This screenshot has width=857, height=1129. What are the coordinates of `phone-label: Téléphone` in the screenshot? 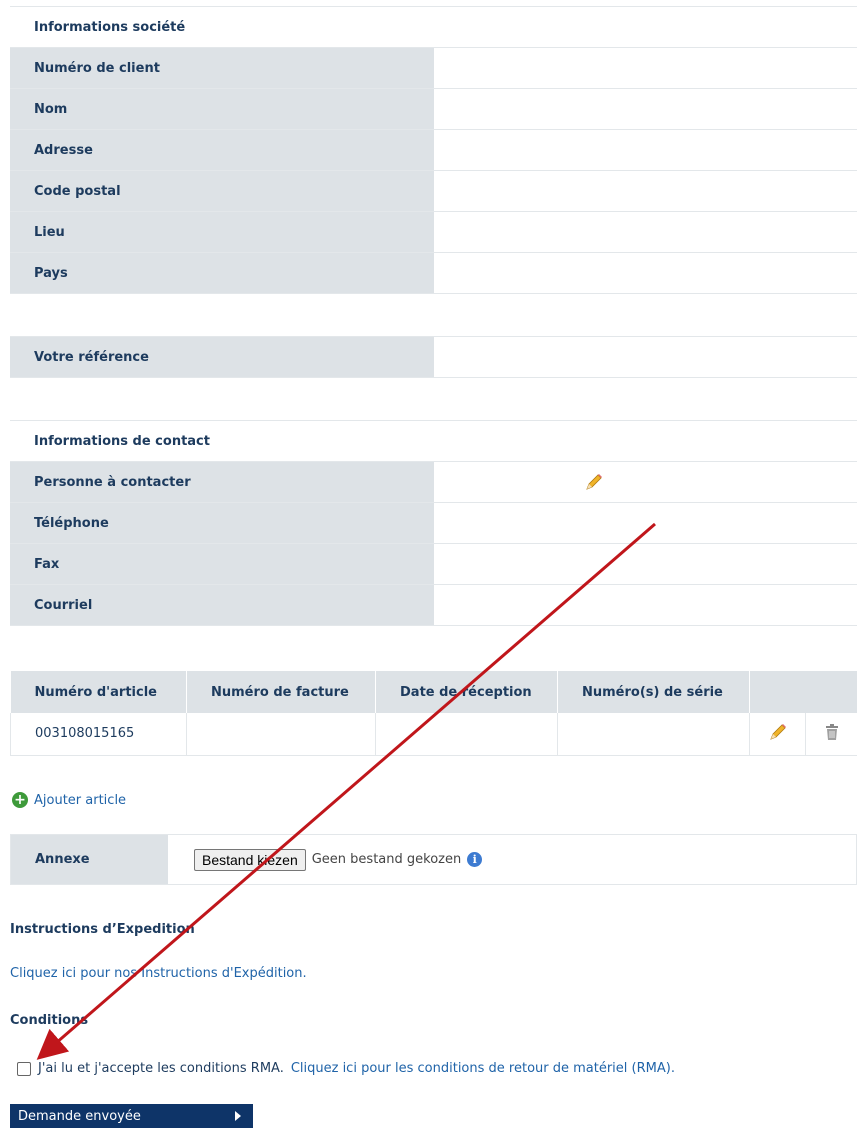 It's located at (222, 523).